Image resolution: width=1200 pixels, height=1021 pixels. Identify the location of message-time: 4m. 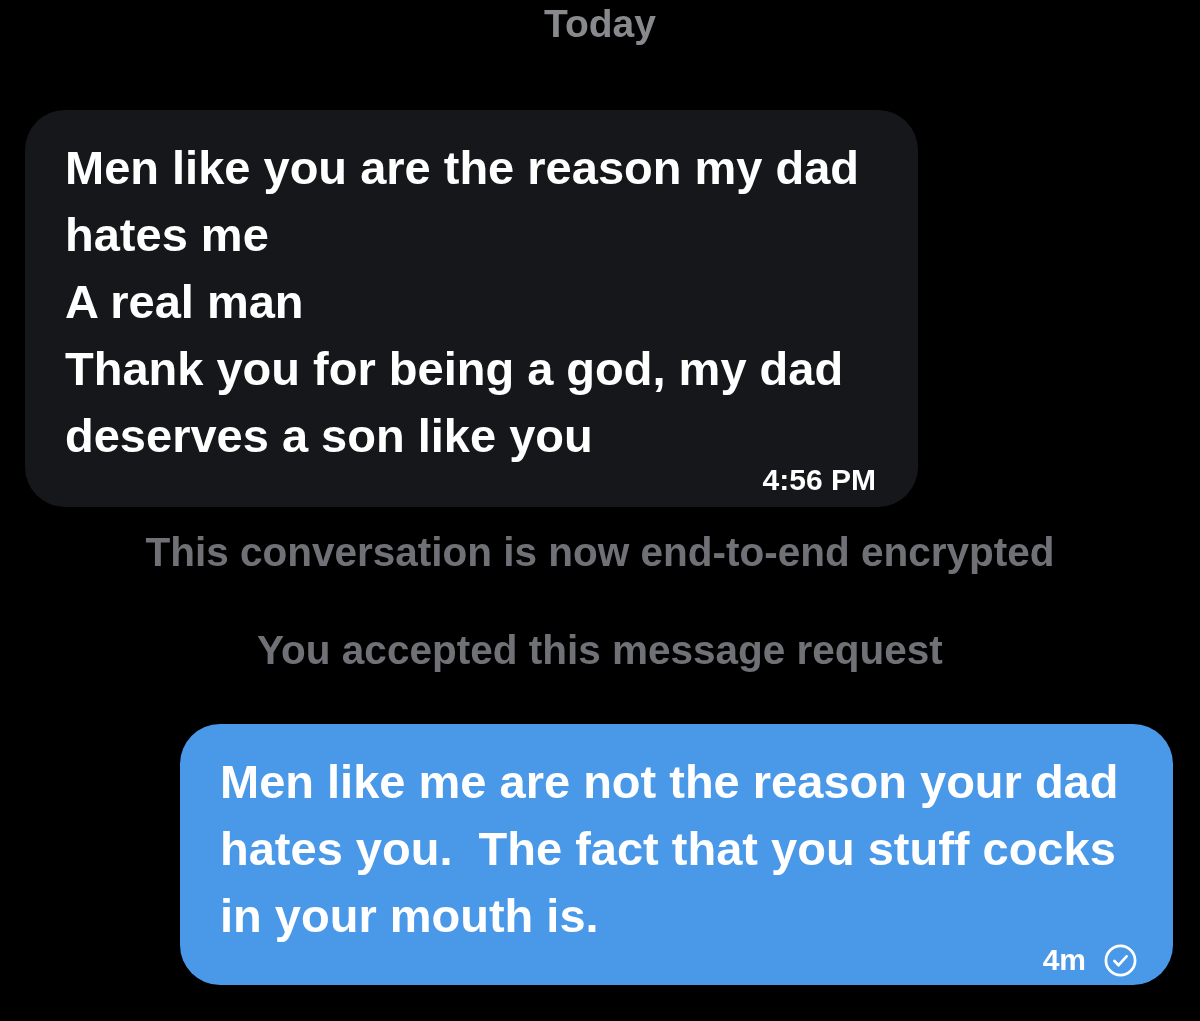
(1064, 960).